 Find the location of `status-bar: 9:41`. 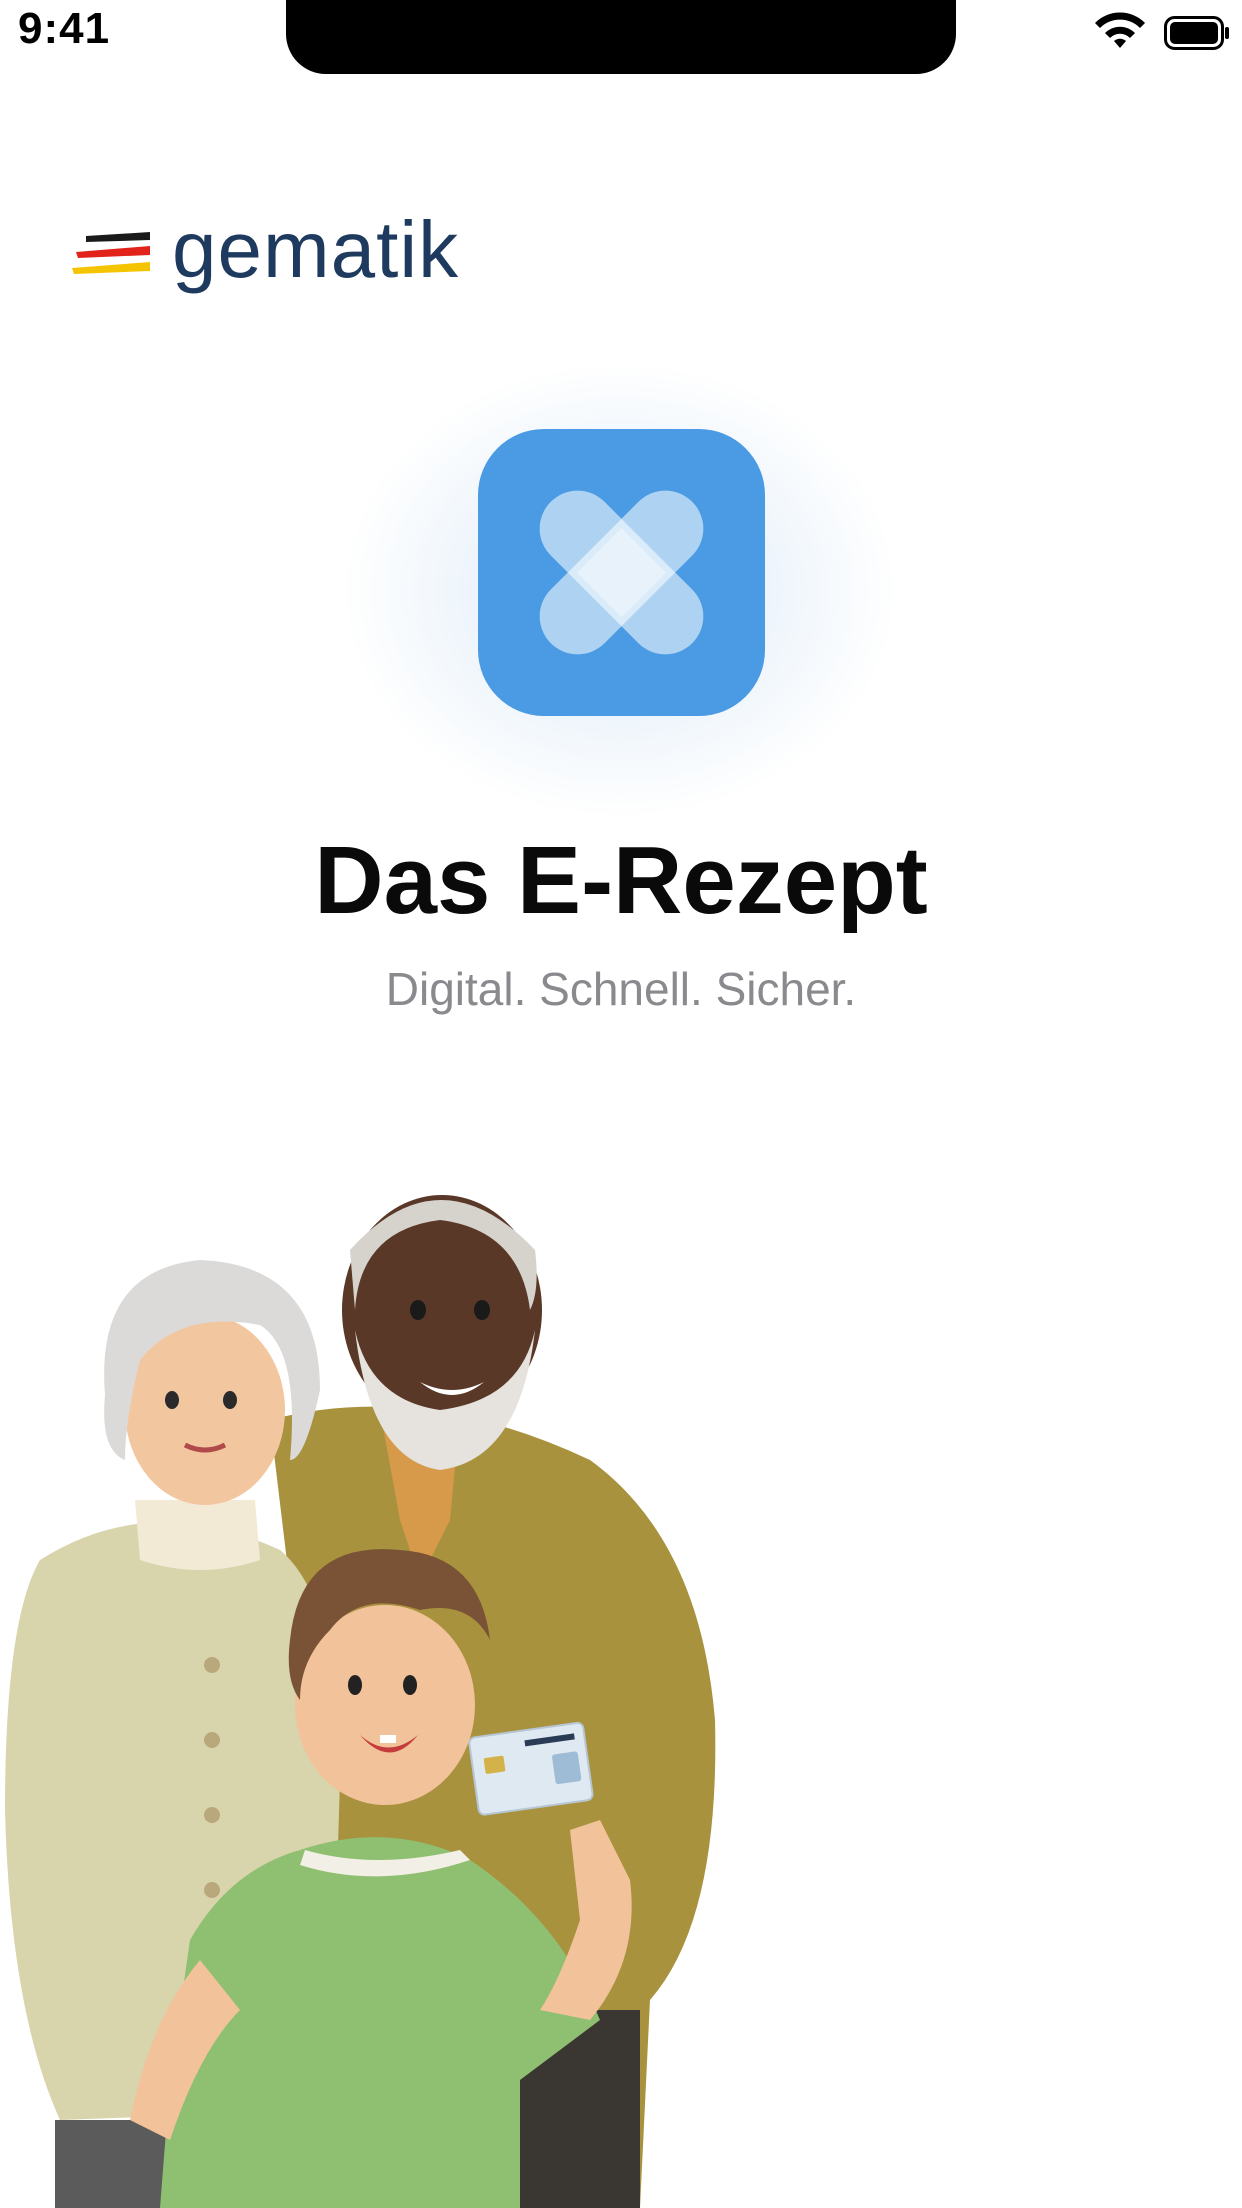

status-bar: 9:41 is located at coordinates (621, 40).